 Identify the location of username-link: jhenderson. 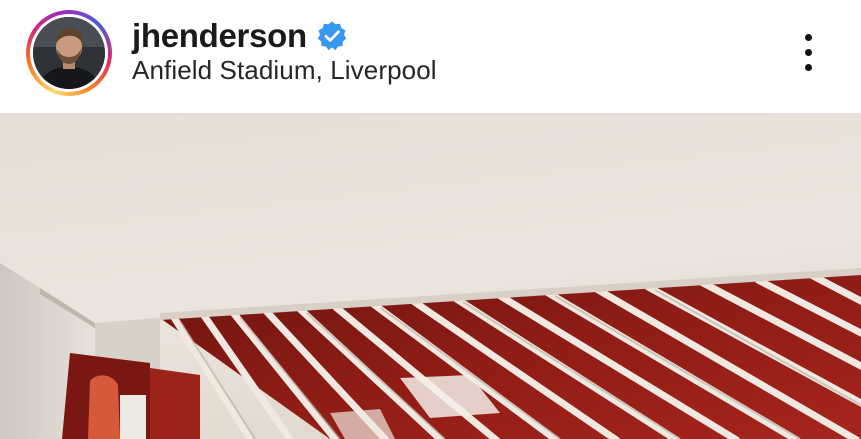
(219, 36).